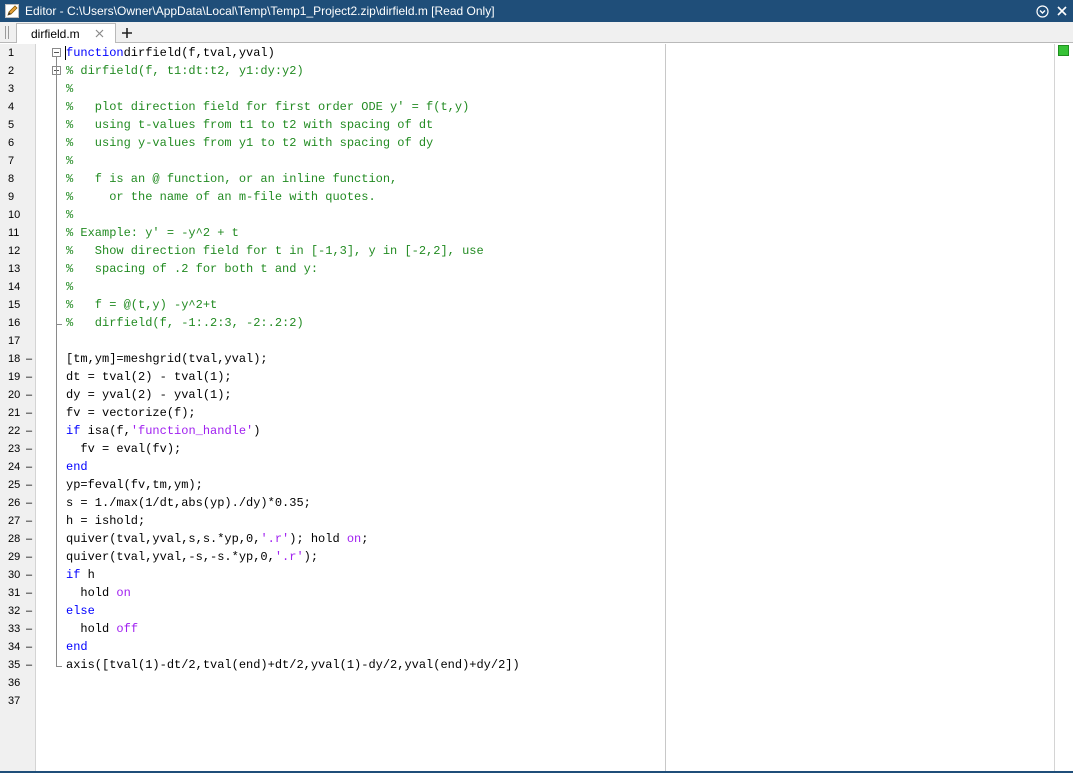 The width and height of the screenshot is (1073, 773). What do you see at coordinates (19, 287) in the screenshot?
I see `line-number: 14` at bounding box center [19, 287].